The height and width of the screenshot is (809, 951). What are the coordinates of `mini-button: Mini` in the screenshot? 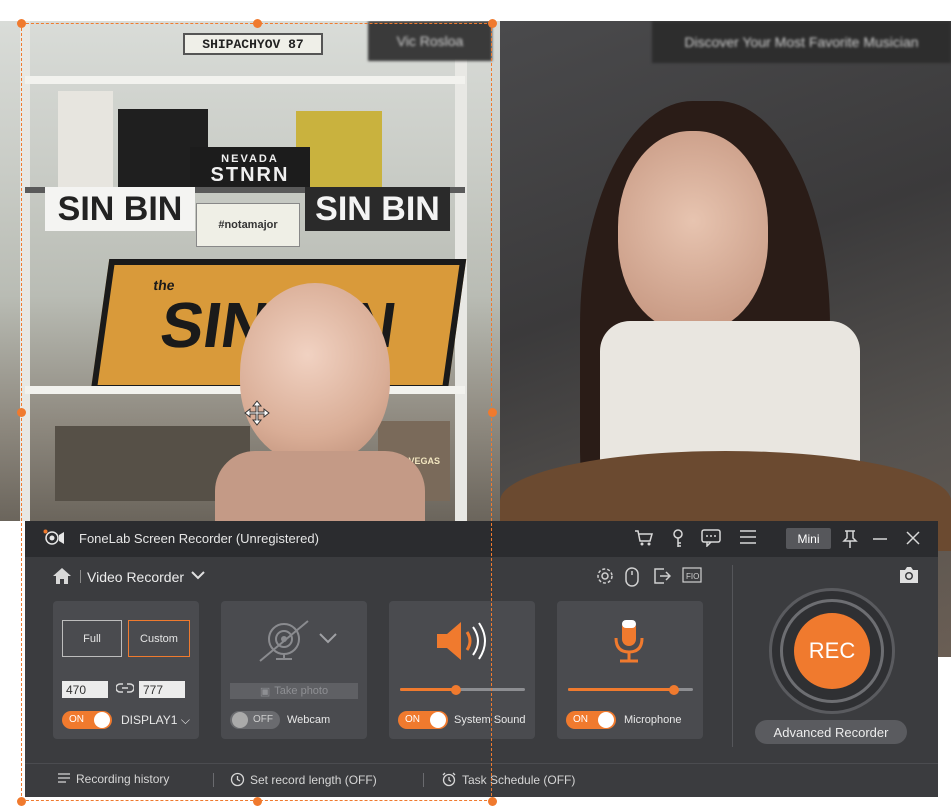 It's located at (808, 538).